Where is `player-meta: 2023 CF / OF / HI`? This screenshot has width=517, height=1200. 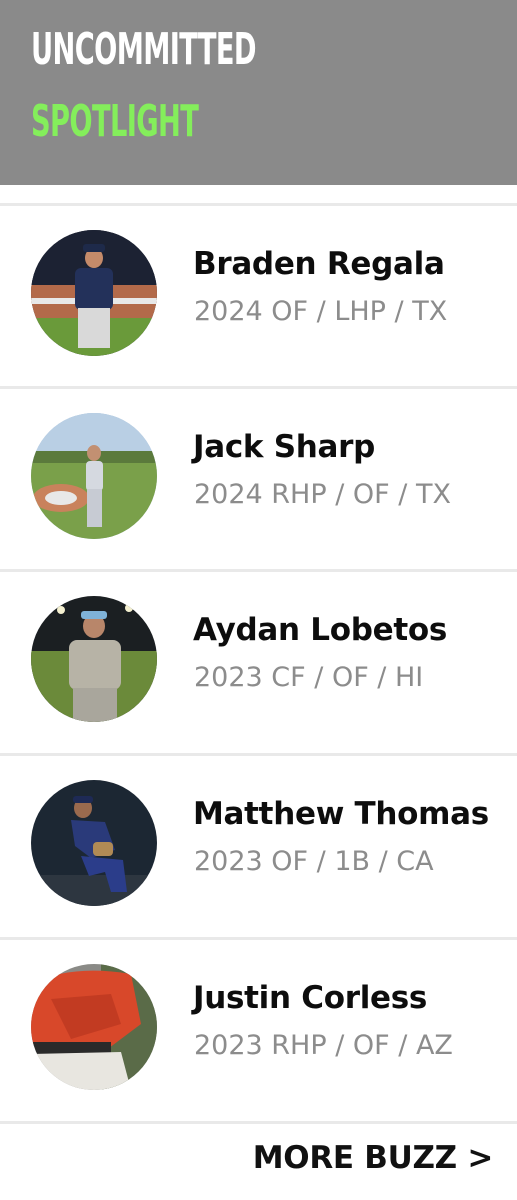 player-meta: 2023 CF / OF / HI is located at coordinates (309, 677).